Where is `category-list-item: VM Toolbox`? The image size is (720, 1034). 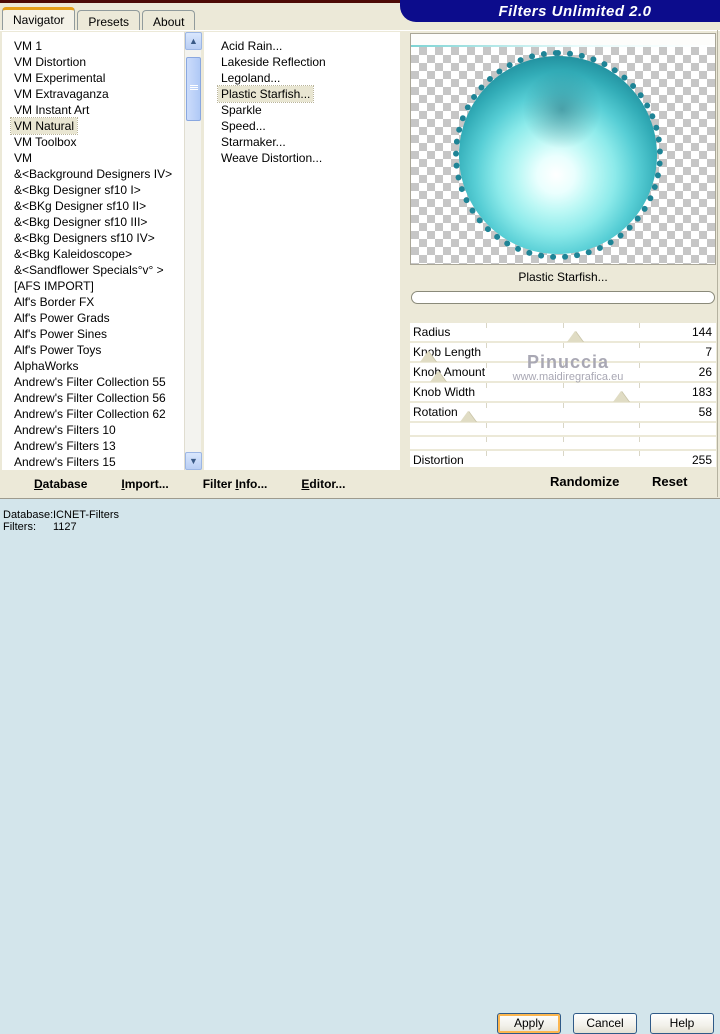
category-list-item: VM Toolbox is located at coordinates (93, 142).